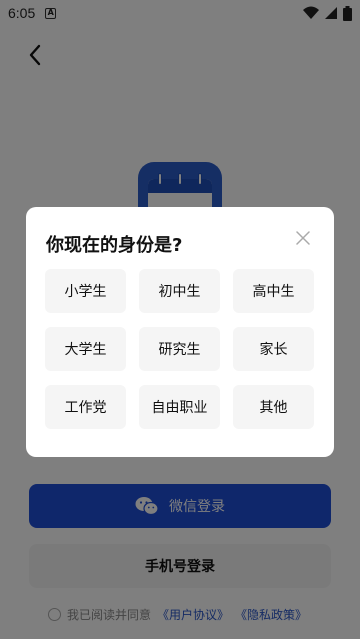  I want to click on option-middle-school: 初中生, so click(179, 291).